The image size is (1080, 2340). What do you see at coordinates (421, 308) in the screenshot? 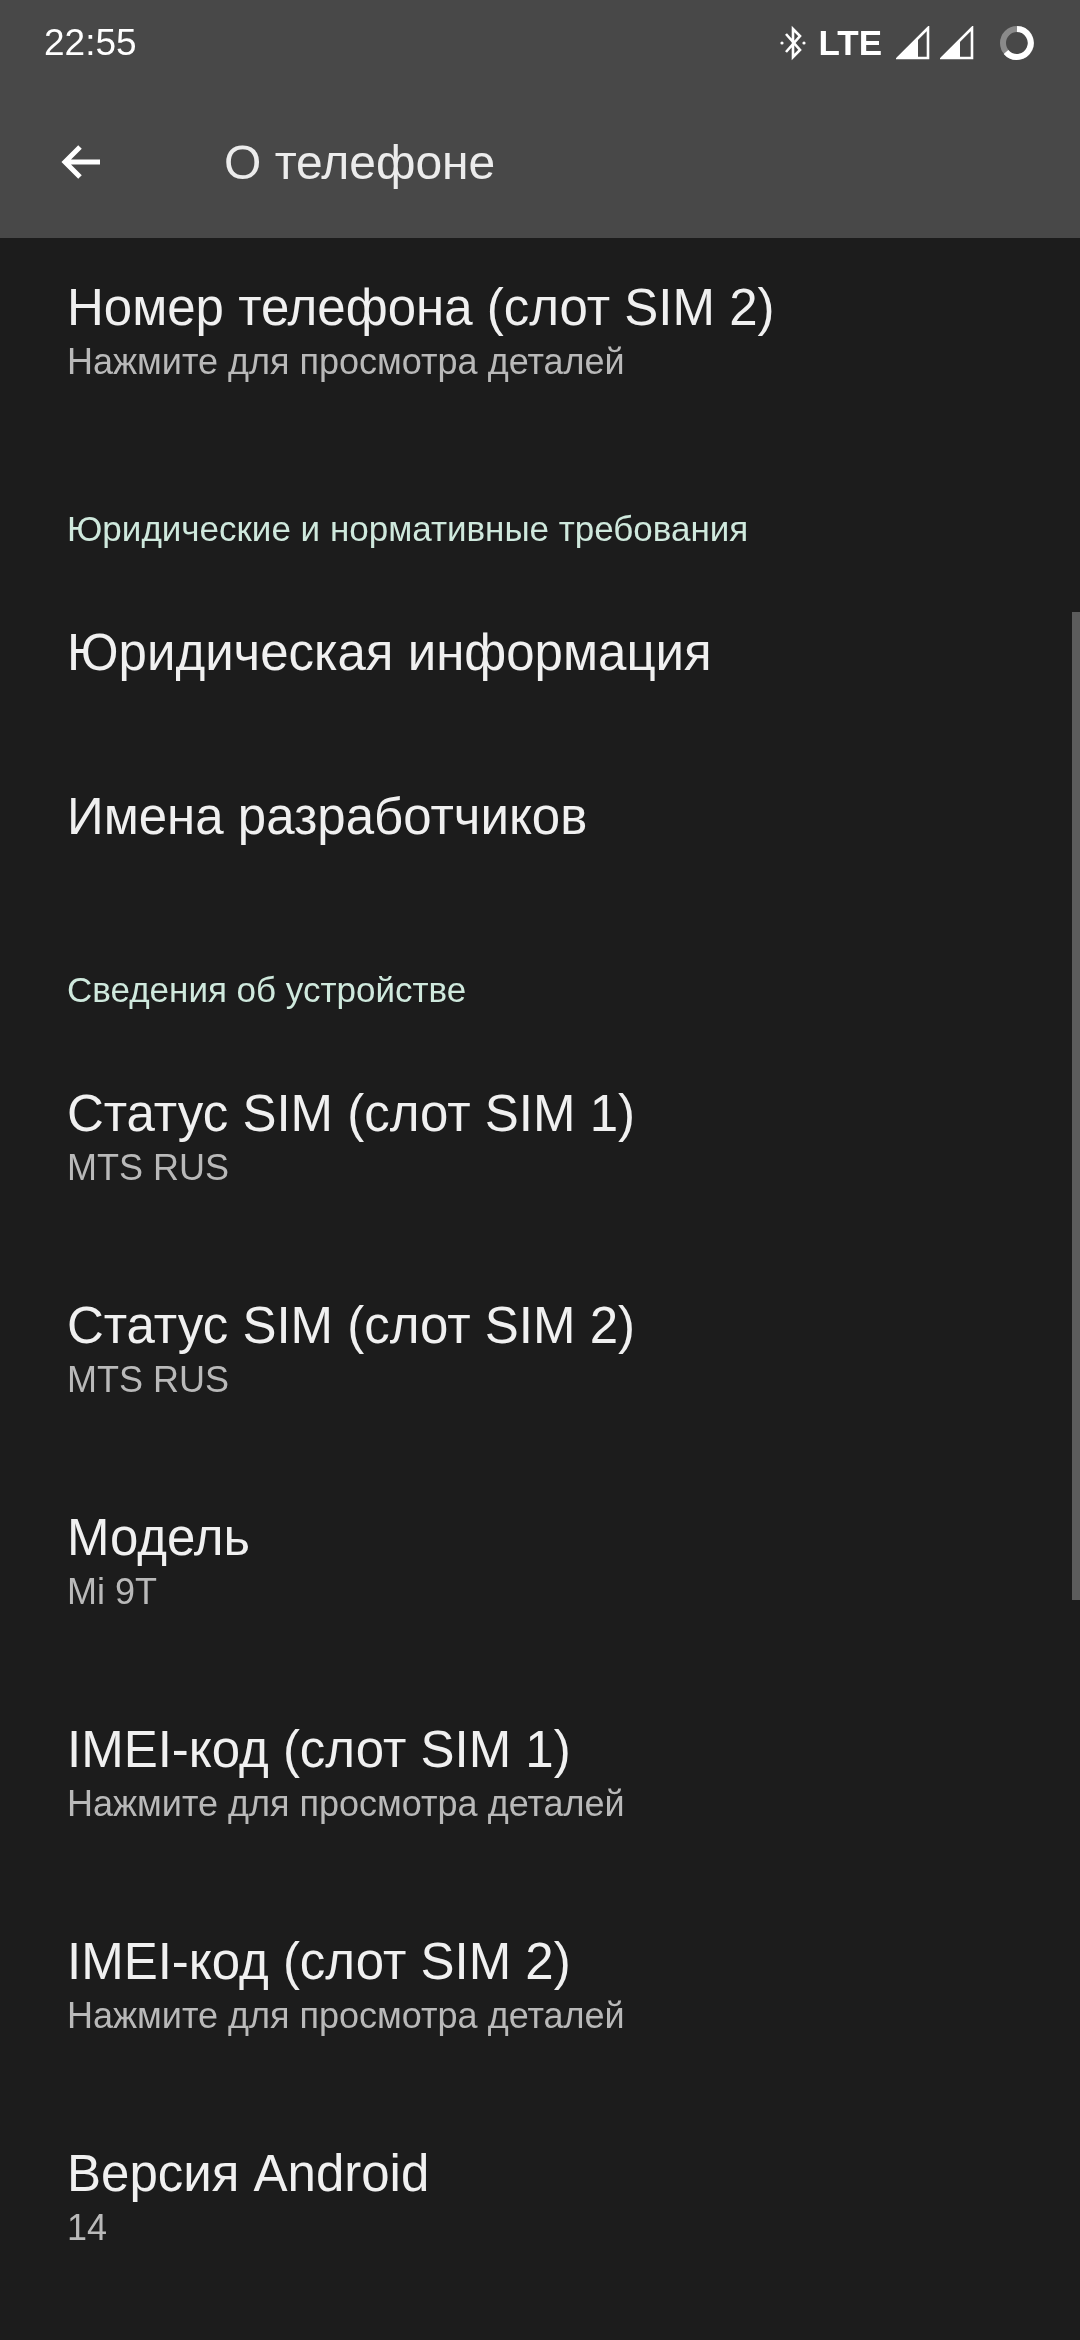
I see `item-title: Номер телефона (слот SIM 2)` at bounding box center [421, 308].